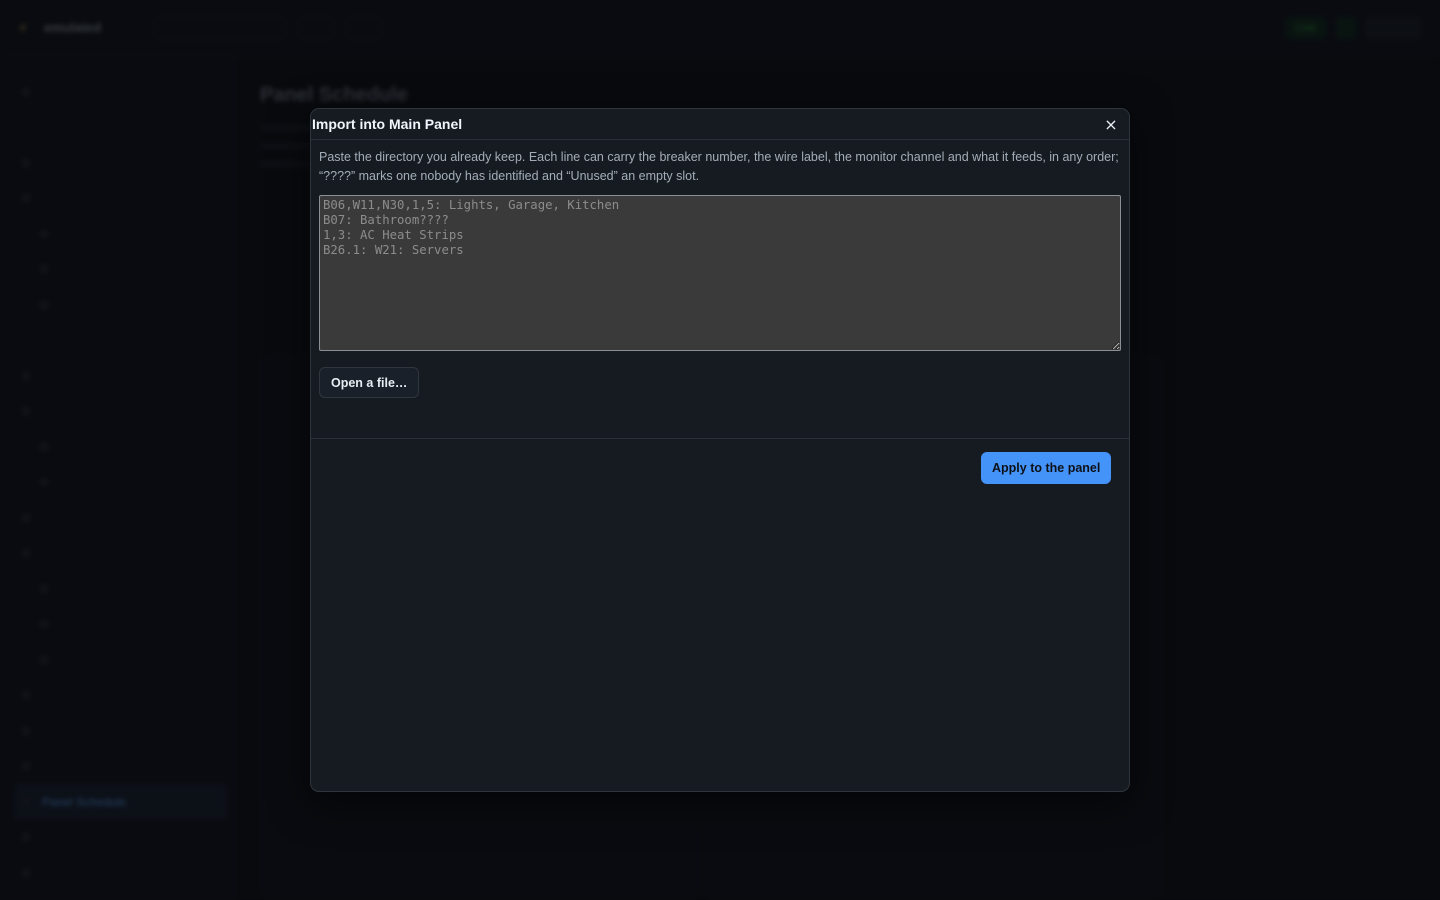 Image resolution: width=1440 pixels, height=900 pixels. Describe the element at coordinates (720, 438) in the screenshot. I see `dialog-divider` at that location.